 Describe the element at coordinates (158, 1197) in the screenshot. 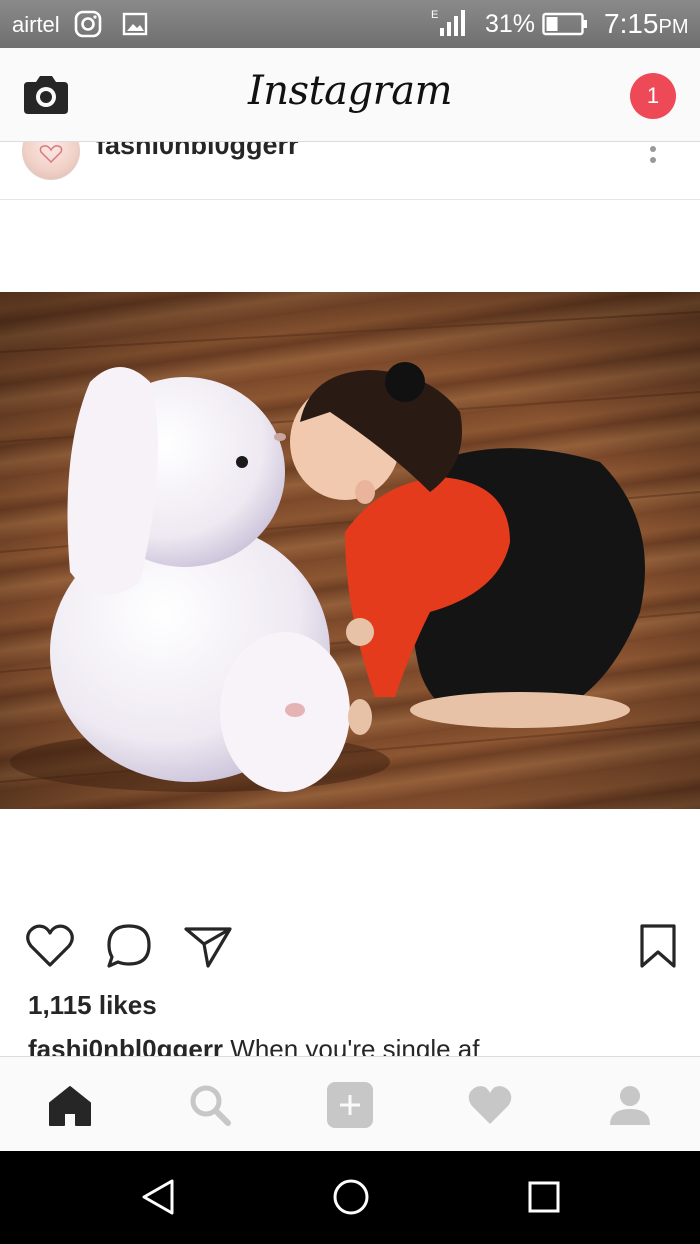

I see `back-icon` at that location.